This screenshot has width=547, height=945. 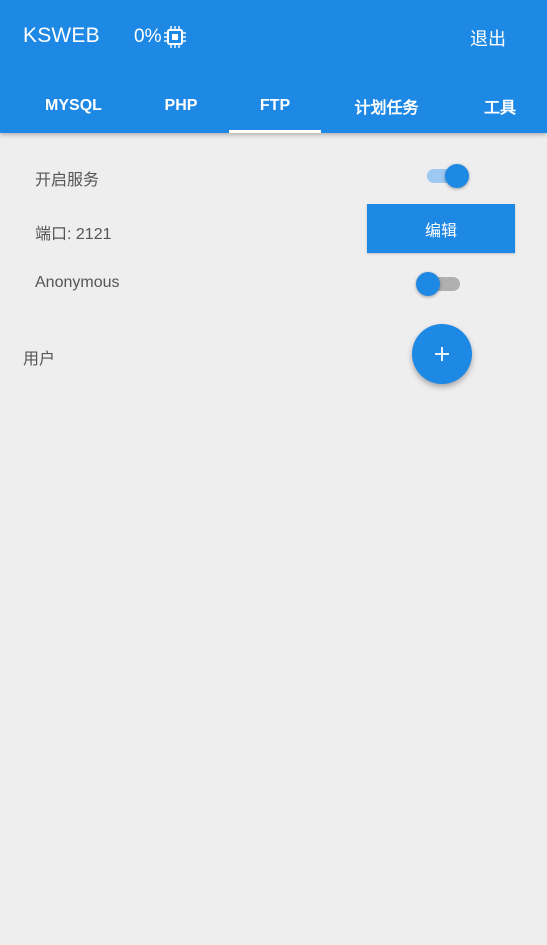 I want to click on cpu-usage-value: 0%, so click(x=148, y=36).